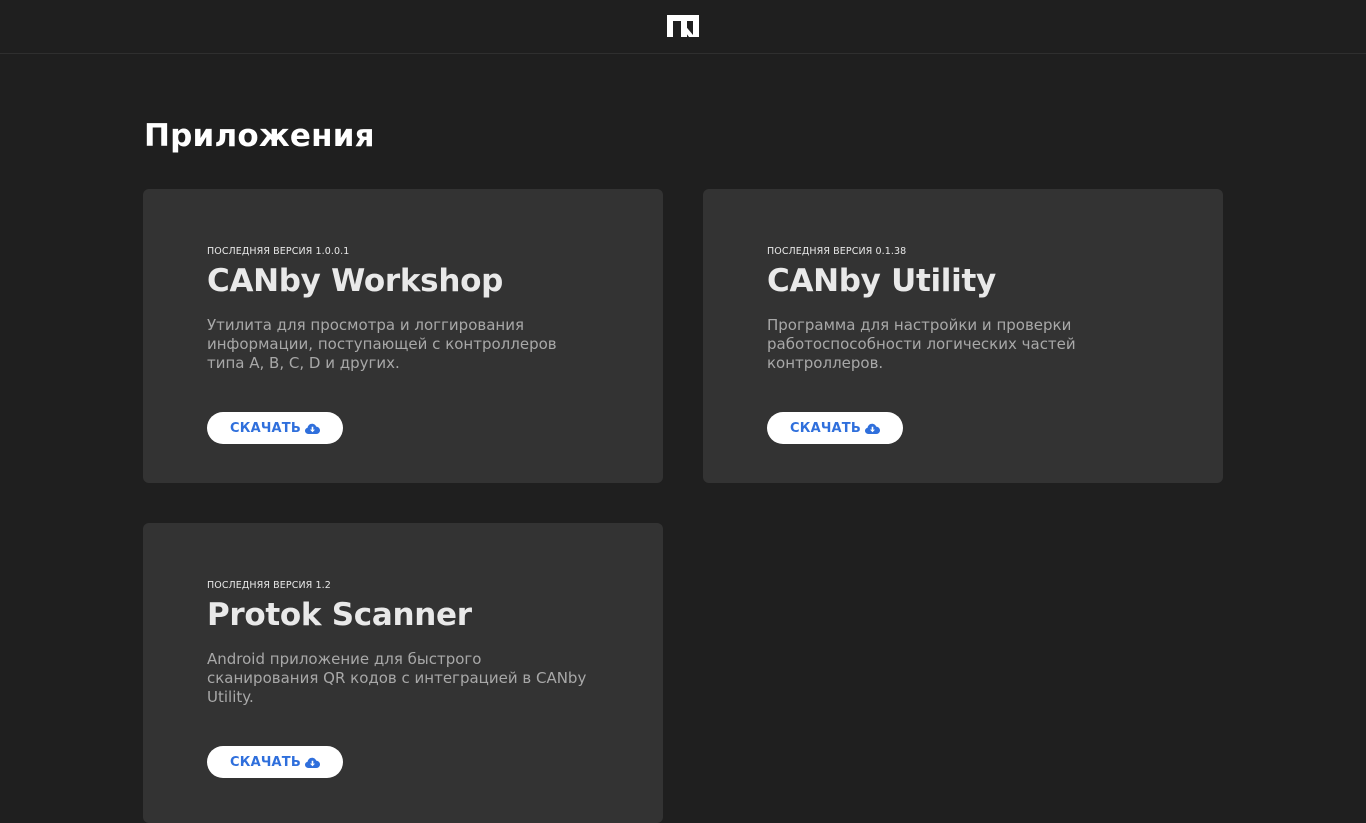 Image resolution: width=1366 pixels, height=823 pixels. Describe the element at coordinates (269, 585) in the screenshot. I see `app-version: ПОСЛЕДНЯЯ ВЕРСИЯ 1.2` at that location.